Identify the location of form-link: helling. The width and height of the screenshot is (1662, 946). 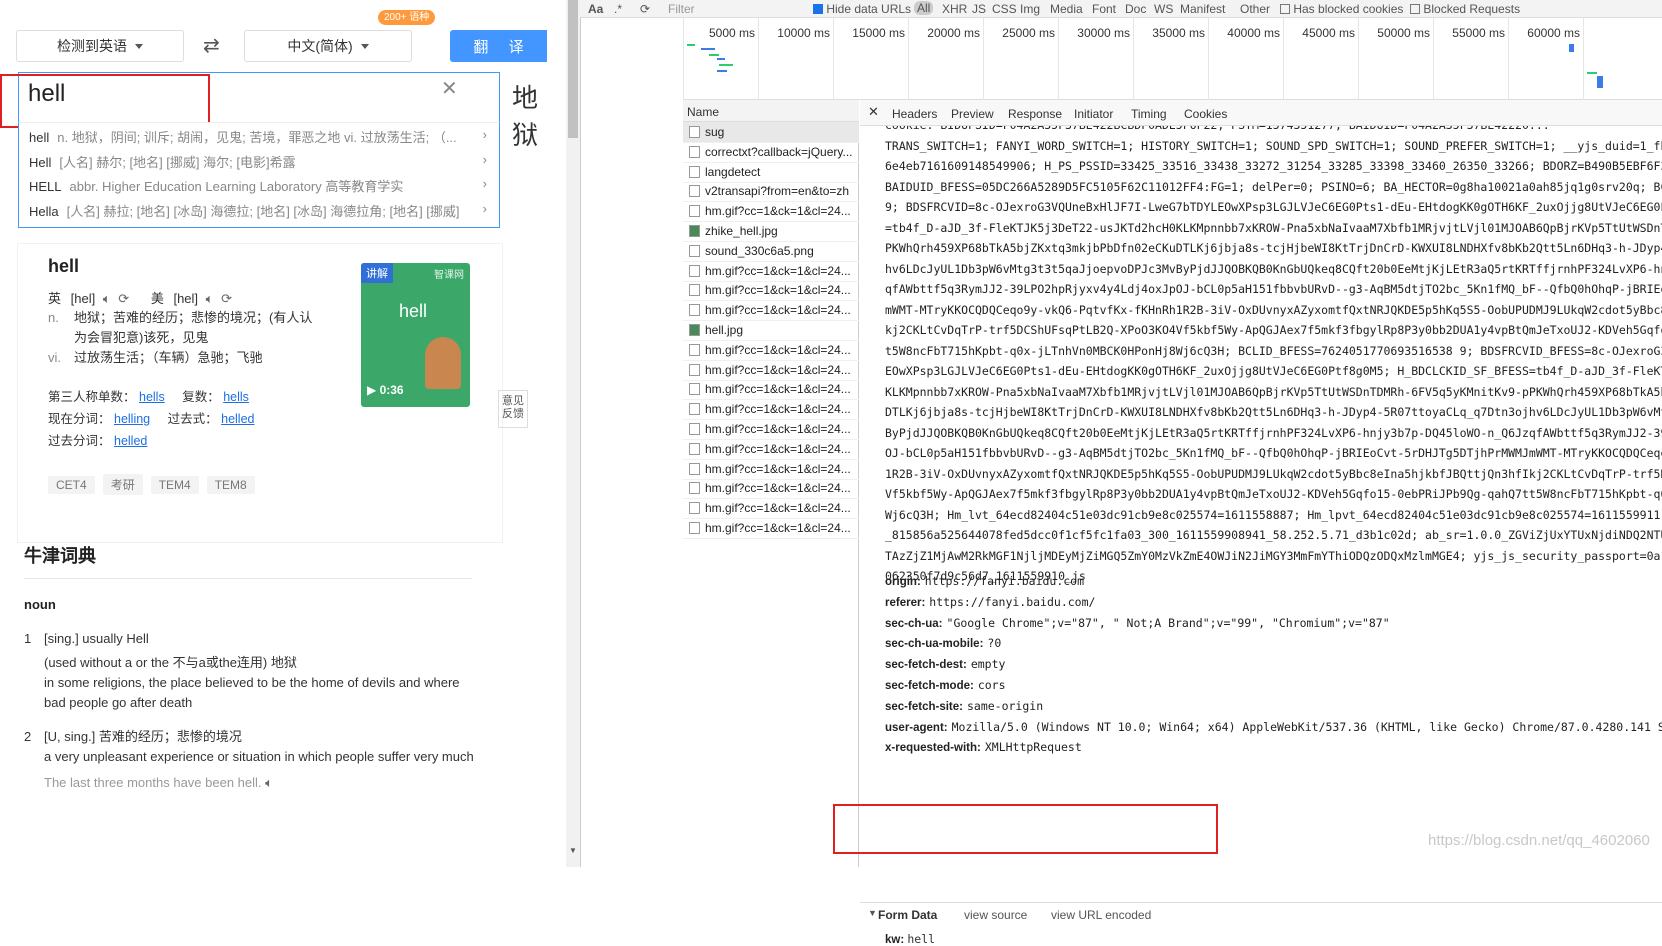
(132, 419).